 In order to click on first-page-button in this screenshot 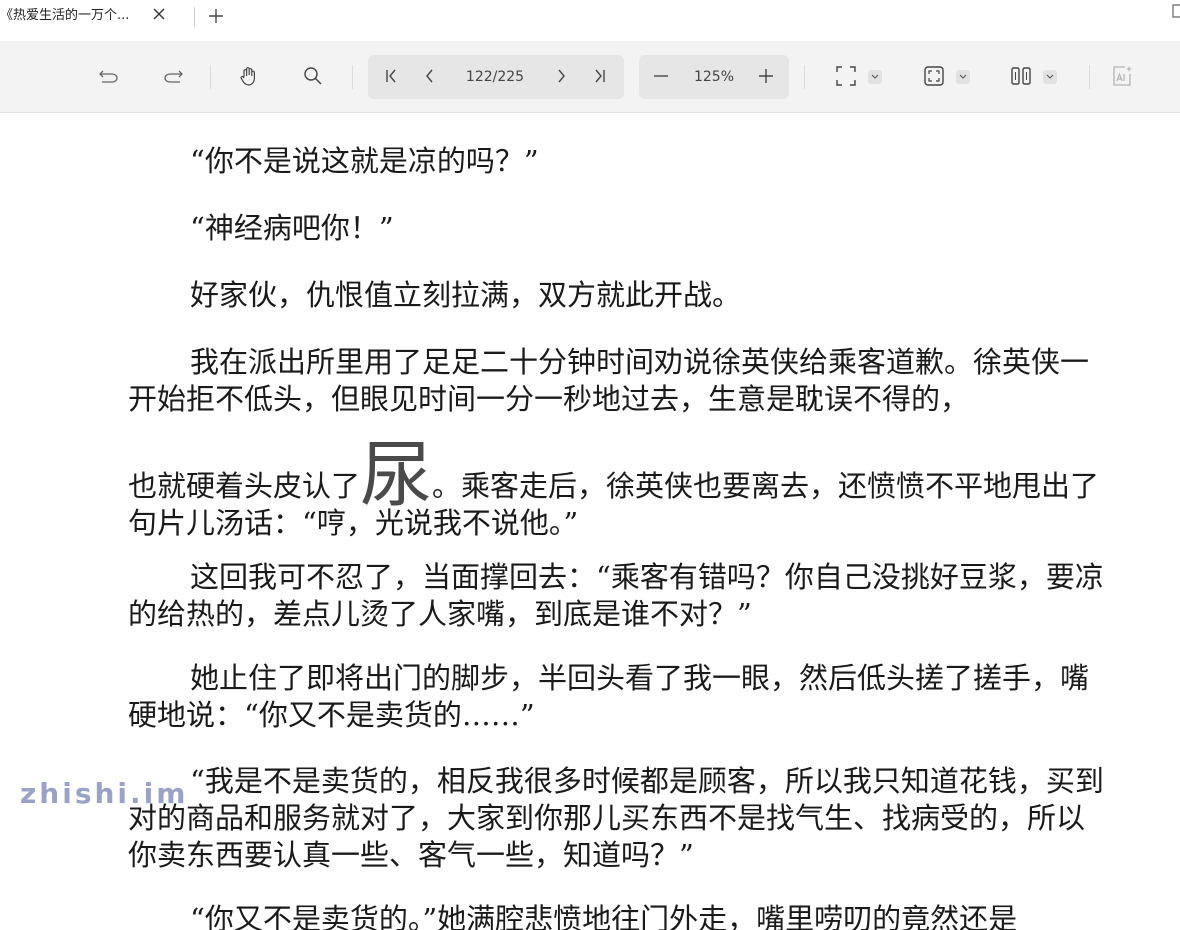, I will do `click(391, 76)`.